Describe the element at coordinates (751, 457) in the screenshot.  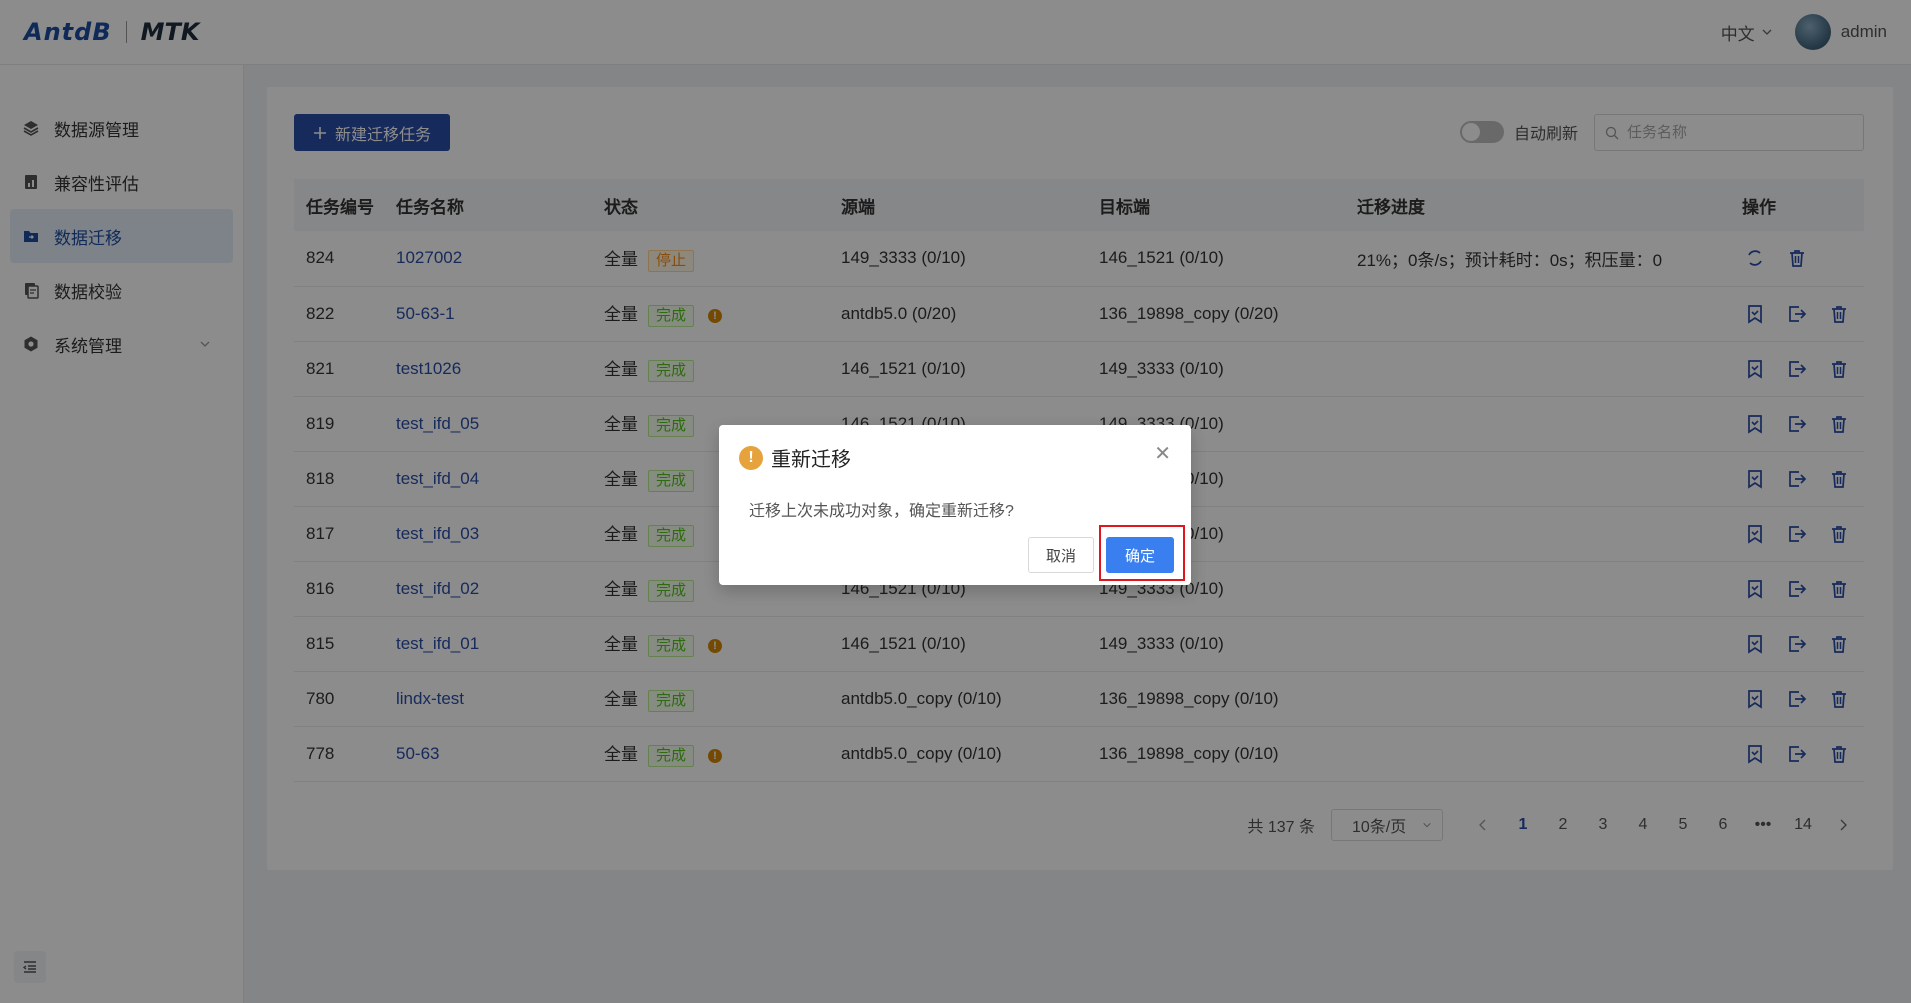
I see `warning-icon: !` at that location.